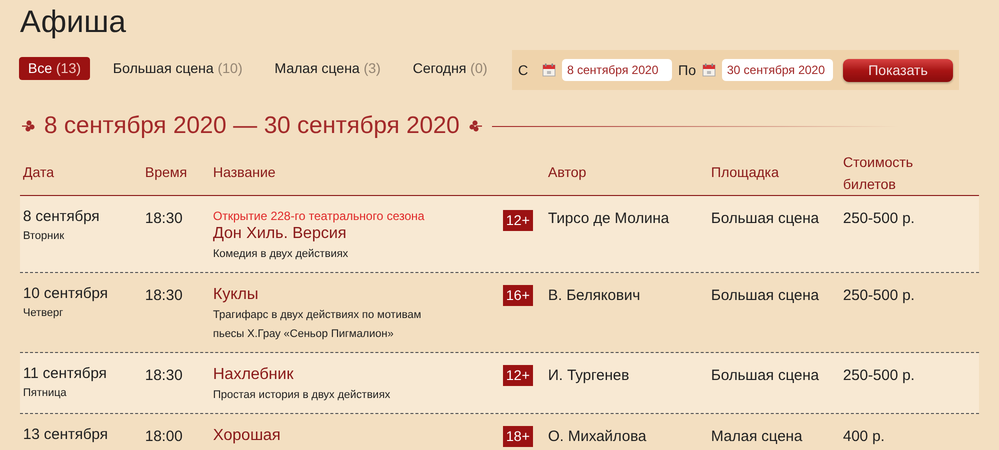  I want to click on event-weekday: Четверг, so click(43, 313).